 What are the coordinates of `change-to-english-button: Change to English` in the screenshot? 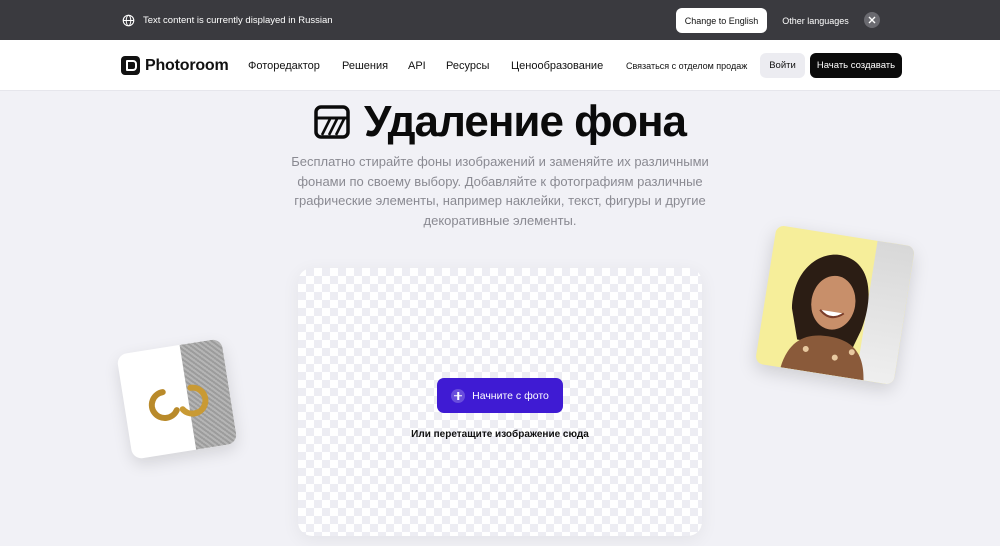 It's located at (721, 20).